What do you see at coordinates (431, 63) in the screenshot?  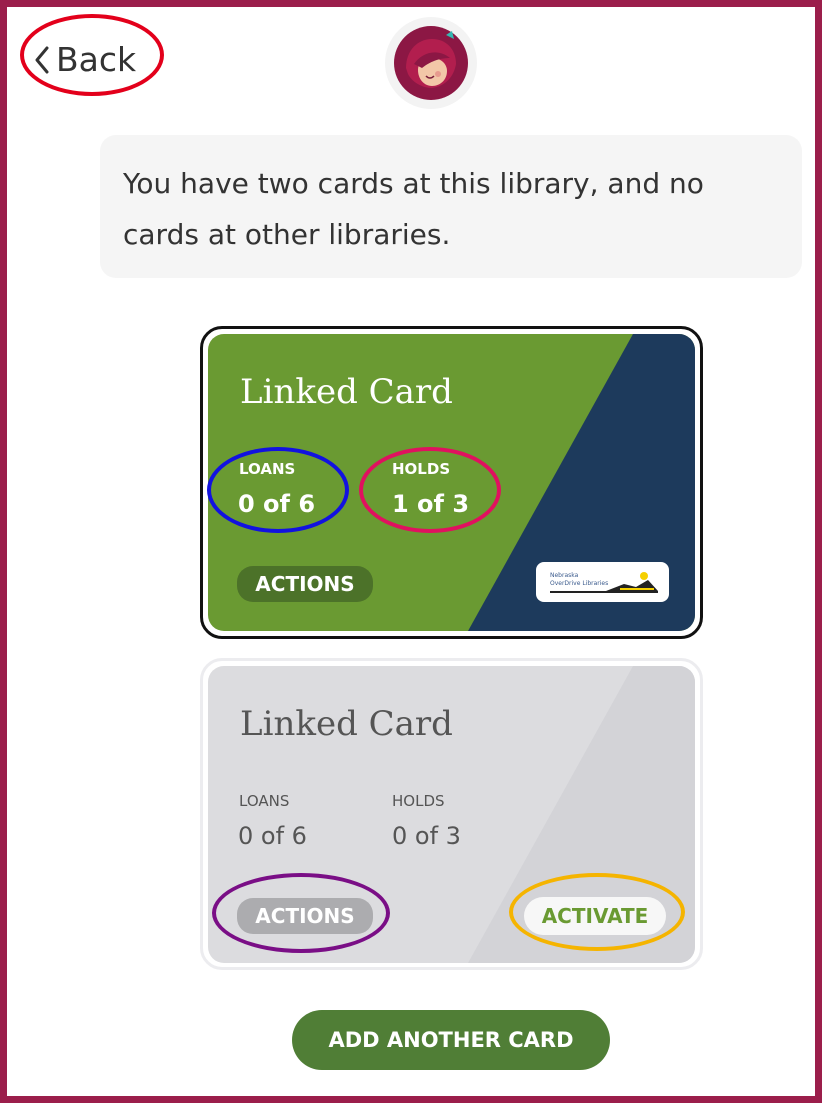 I see `libby-logo` at bounding box center [431, 63].